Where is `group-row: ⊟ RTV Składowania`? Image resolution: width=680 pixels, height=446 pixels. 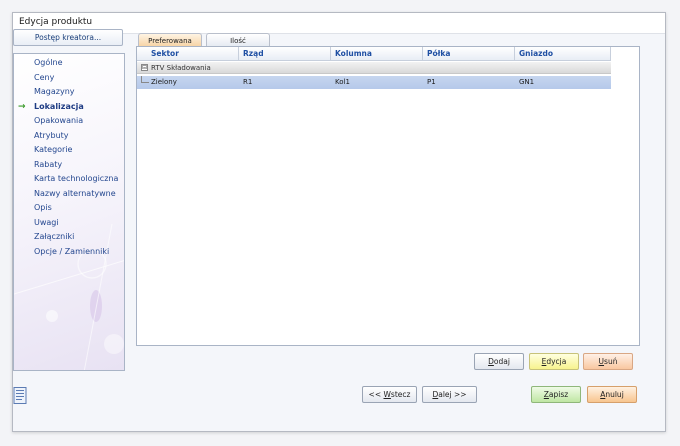 group-row: ⊟ RTV Składowania is located at coordinates (374, 68).